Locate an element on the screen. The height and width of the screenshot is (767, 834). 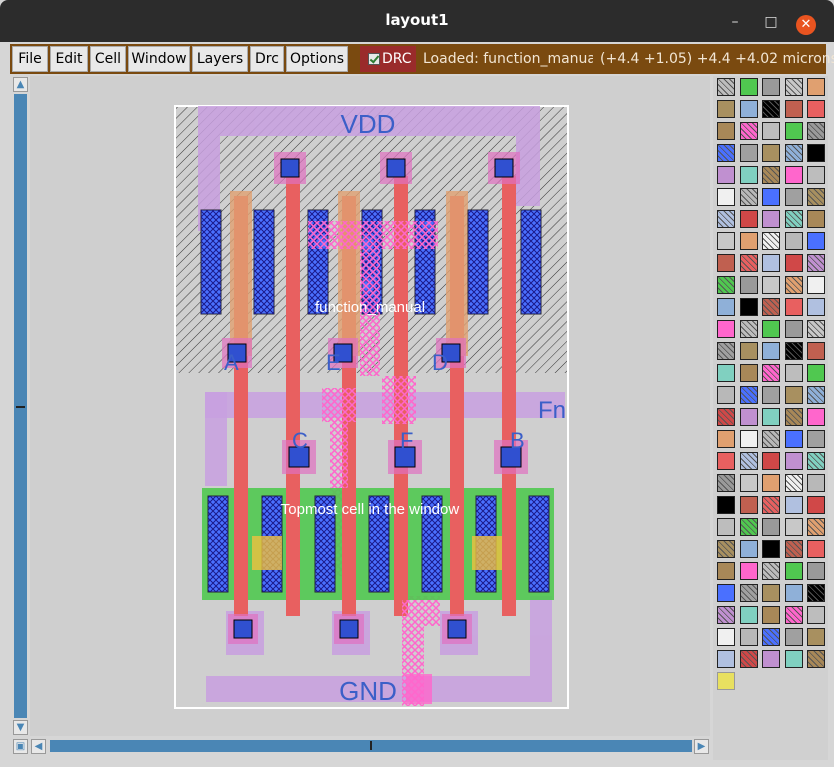
menu-edit: Edit is located at coordinates (69, 59).